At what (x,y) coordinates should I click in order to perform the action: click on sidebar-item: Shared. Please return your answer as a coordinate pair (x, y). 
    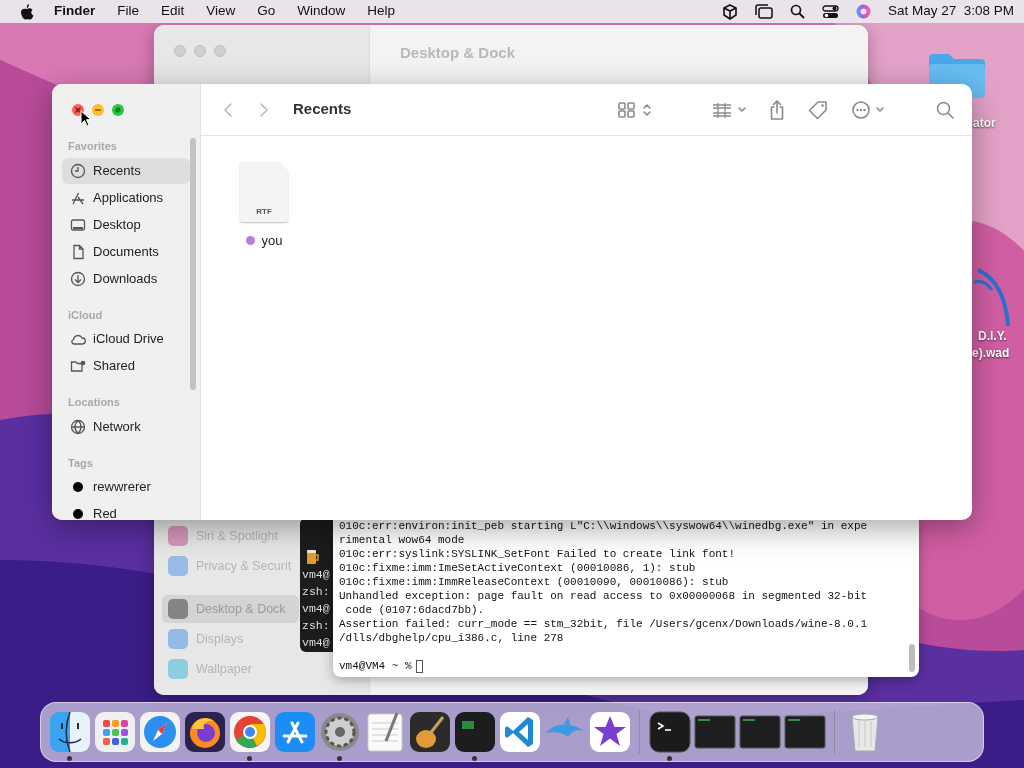
    Looking at the image, I should click on (126, 366).